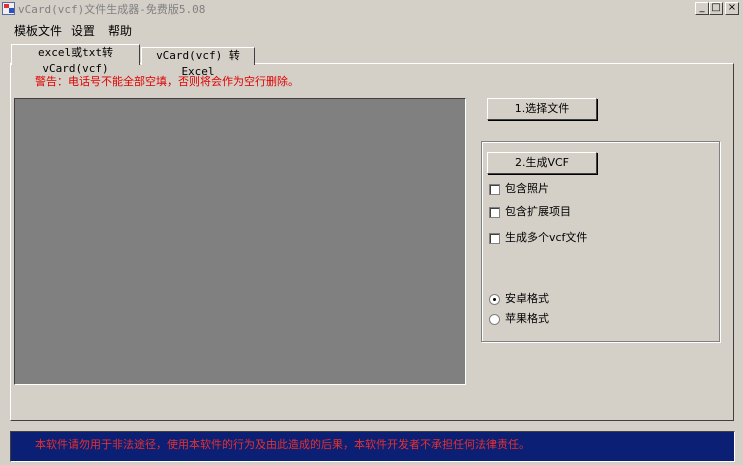 The height and width of the screenshot is (465, 743). What do you see at coordinates (38, 30) in the screenshot?
I see `menu-template-file: 模板文件` at bounding box center [38, 30].